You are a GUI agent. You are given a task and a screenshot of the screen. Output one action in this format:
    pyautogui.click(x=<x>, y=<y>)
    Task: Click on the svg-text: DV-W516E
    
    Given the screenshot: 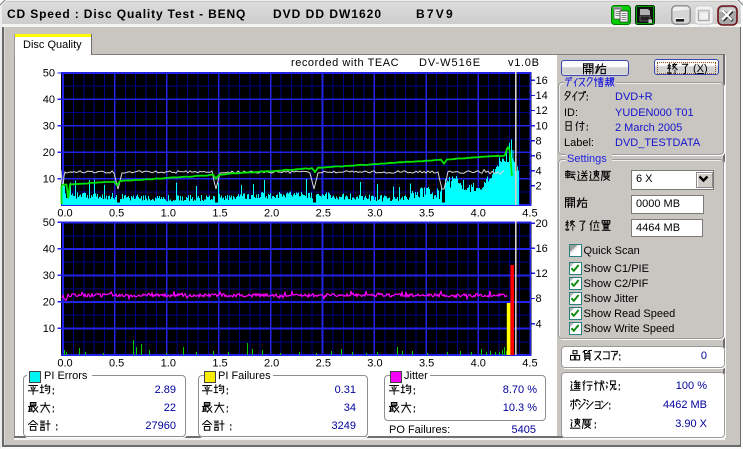 What is the action you would take?
    pyautogui.click(x=450, y=63)
    